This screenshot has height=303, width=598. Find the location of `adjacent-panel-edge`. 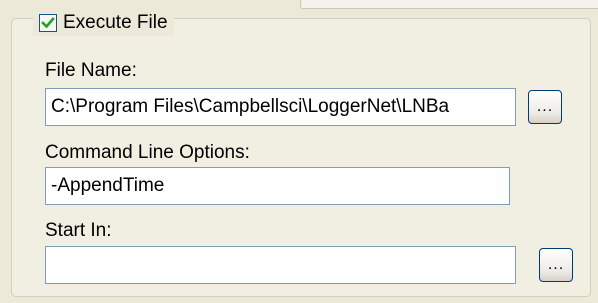

adjacent-panel-edge is located at coordinates (449, 4).